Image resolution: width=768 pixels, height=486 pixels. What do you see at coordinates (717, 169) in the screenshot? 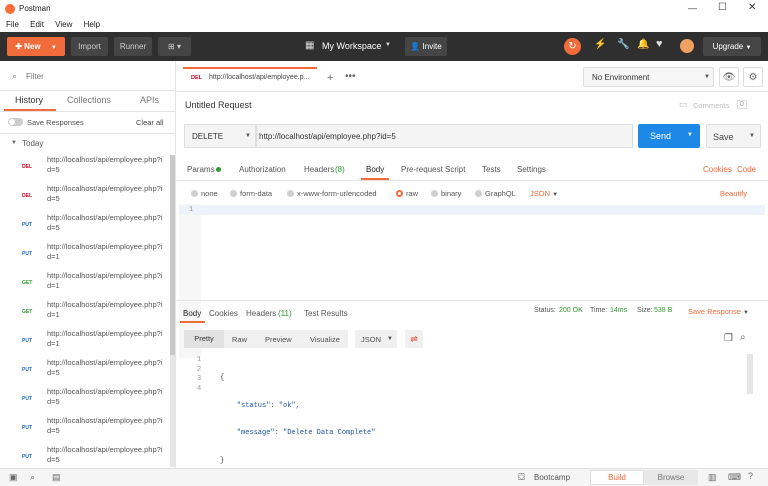
I see `cookies-link: Cookies` at bounding box center [717, 169].